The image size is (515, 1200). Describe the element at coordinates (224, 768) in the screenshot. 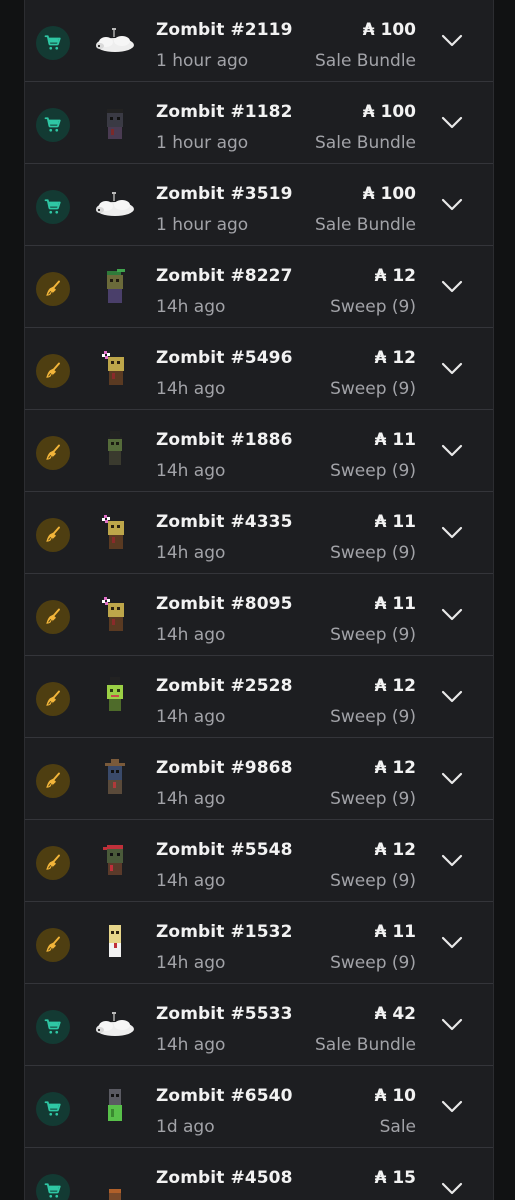

I see `nft-name: Zombit #9868` at that location.